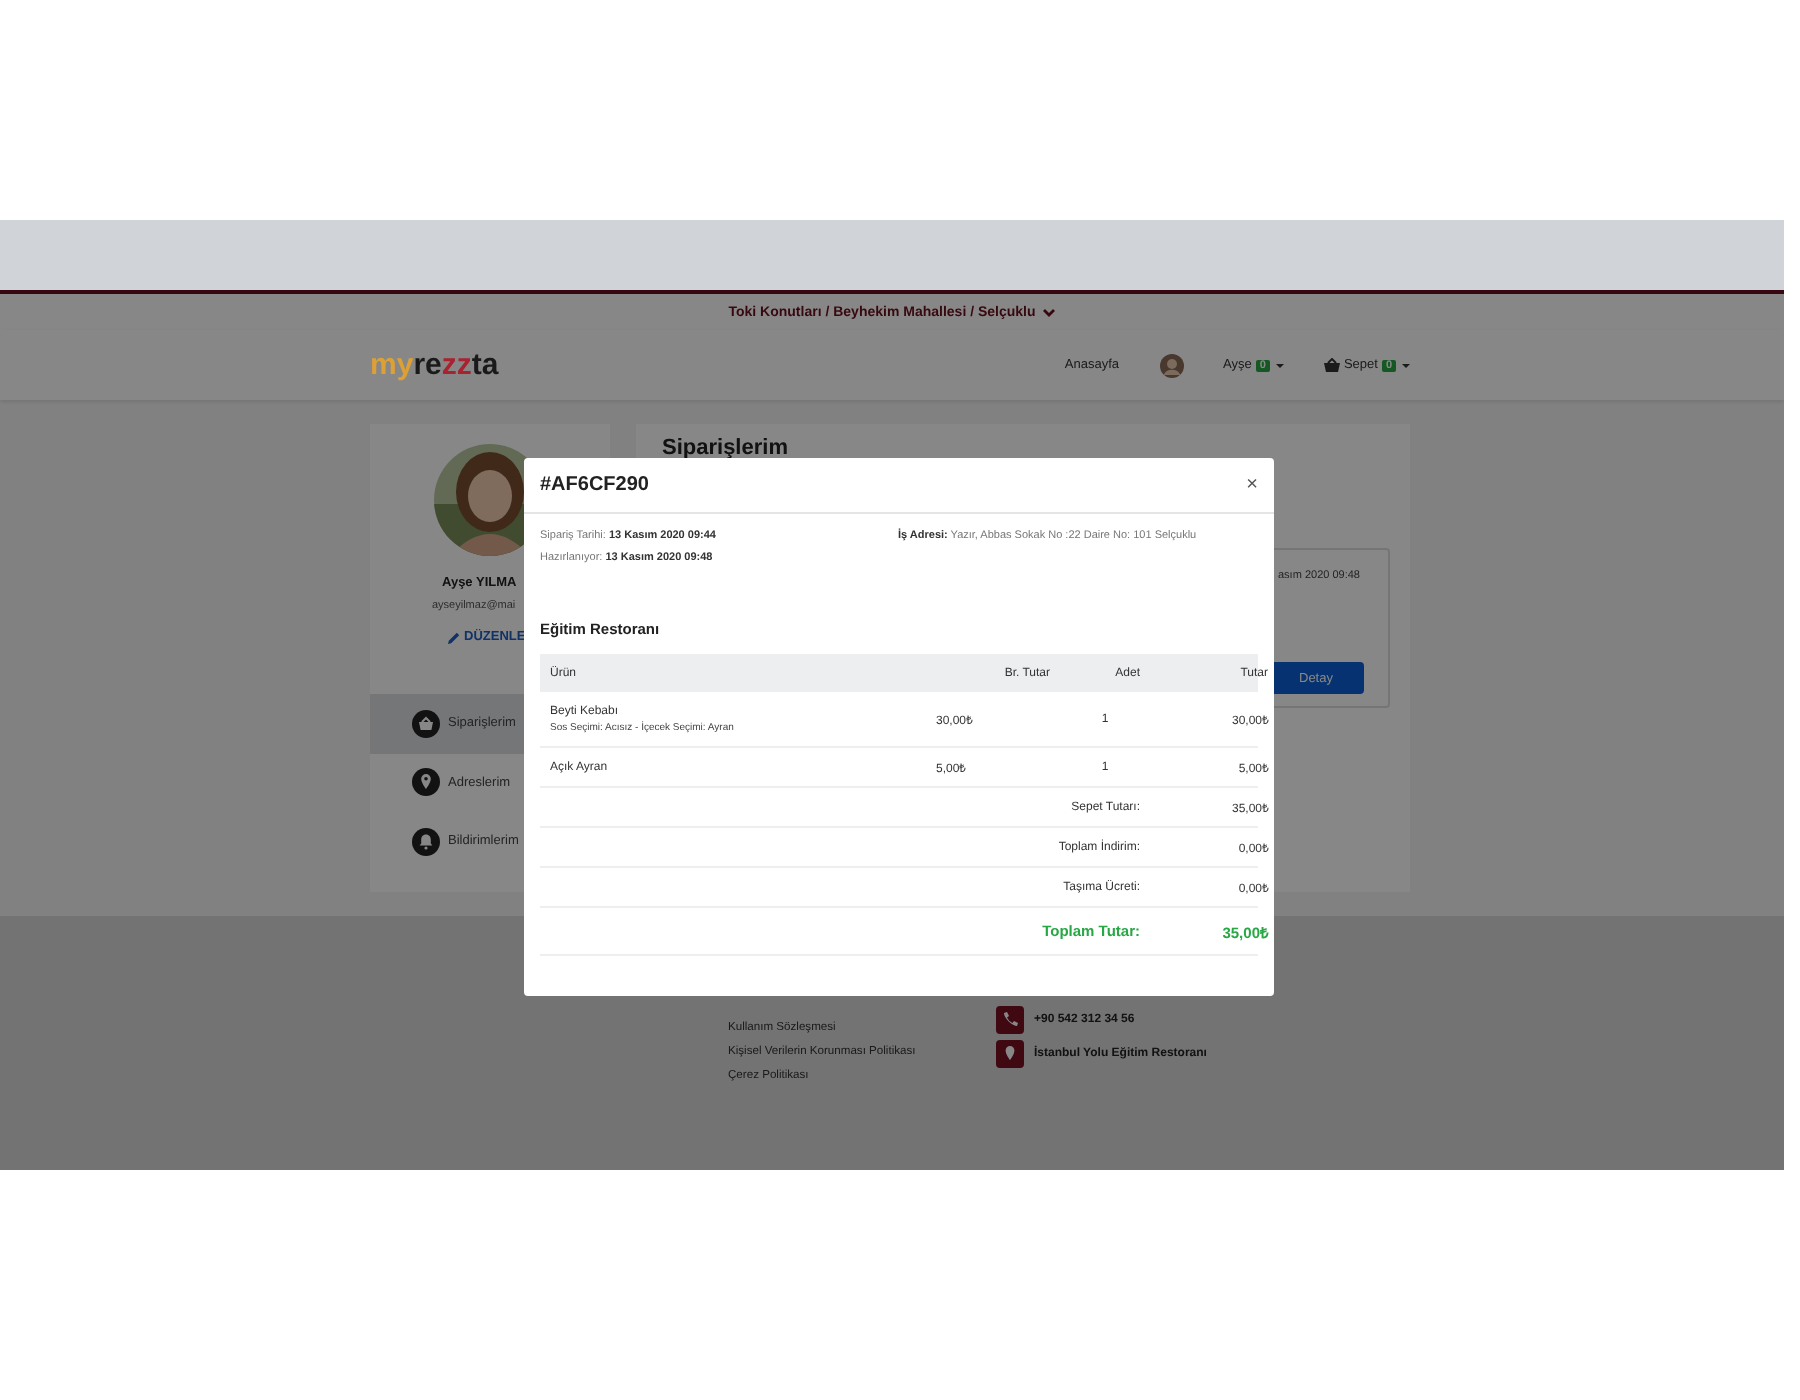  Describe the element at coordinates (426, 841) in the screenshot. I see `bell-icon` at that location.